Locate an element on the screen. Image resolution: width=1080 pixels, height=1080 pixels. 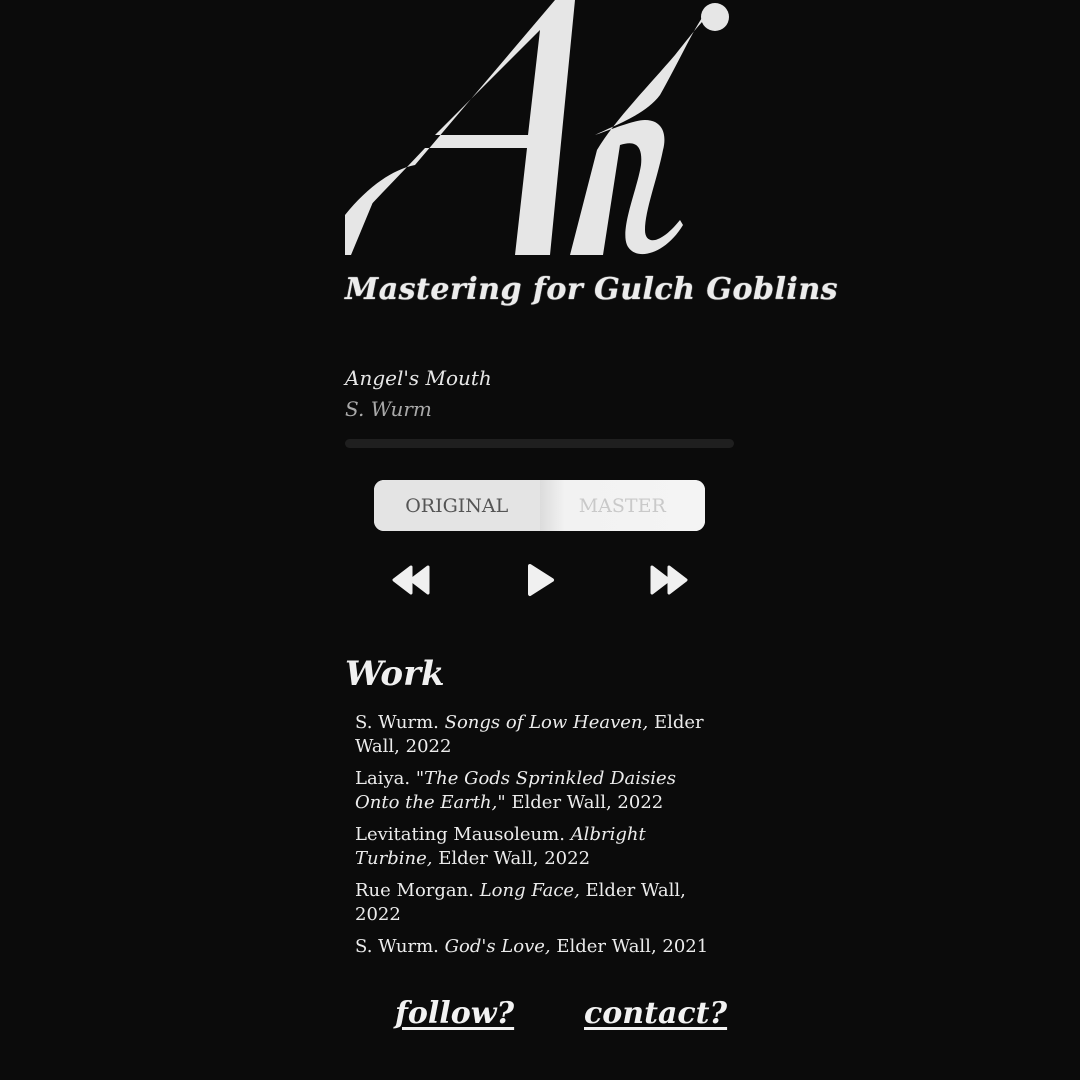
work-artist: Laiya. is located at coordinates (383, 778).